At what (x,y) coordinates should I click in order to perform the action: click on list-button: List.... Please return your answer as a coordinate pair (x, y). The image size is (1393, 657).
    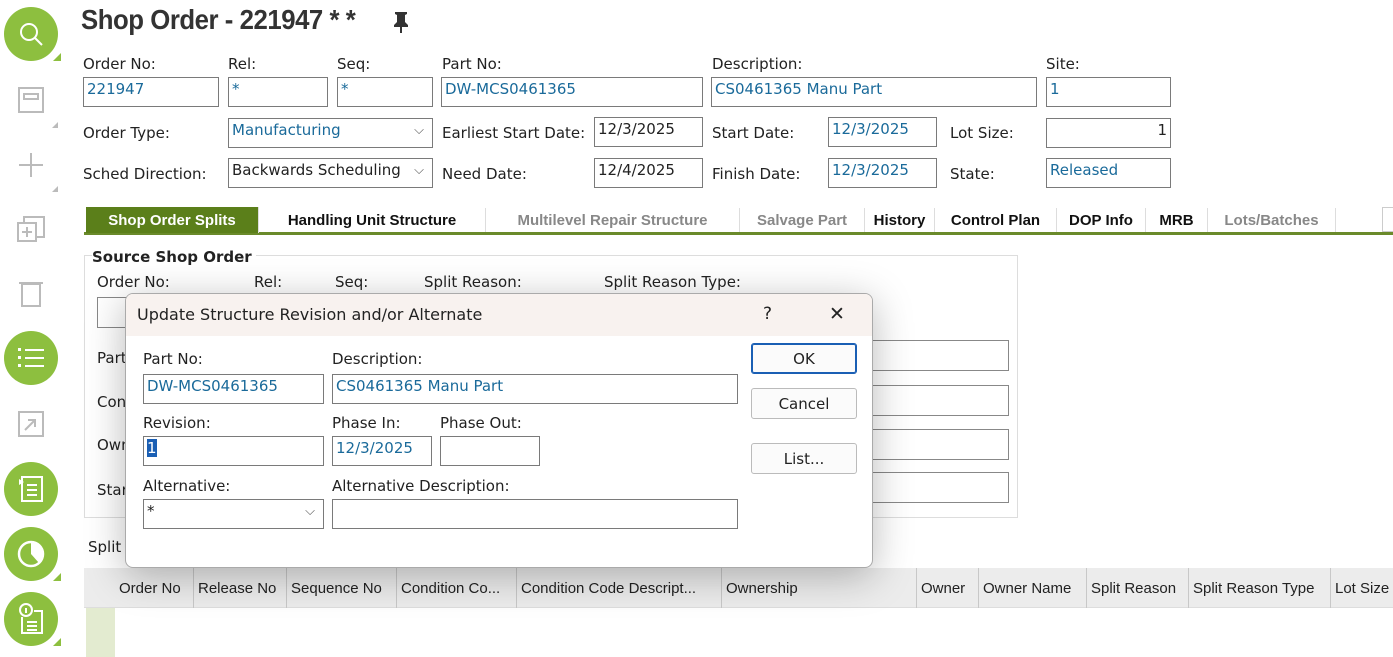
    Looking at the image, I should click on (804, 458).